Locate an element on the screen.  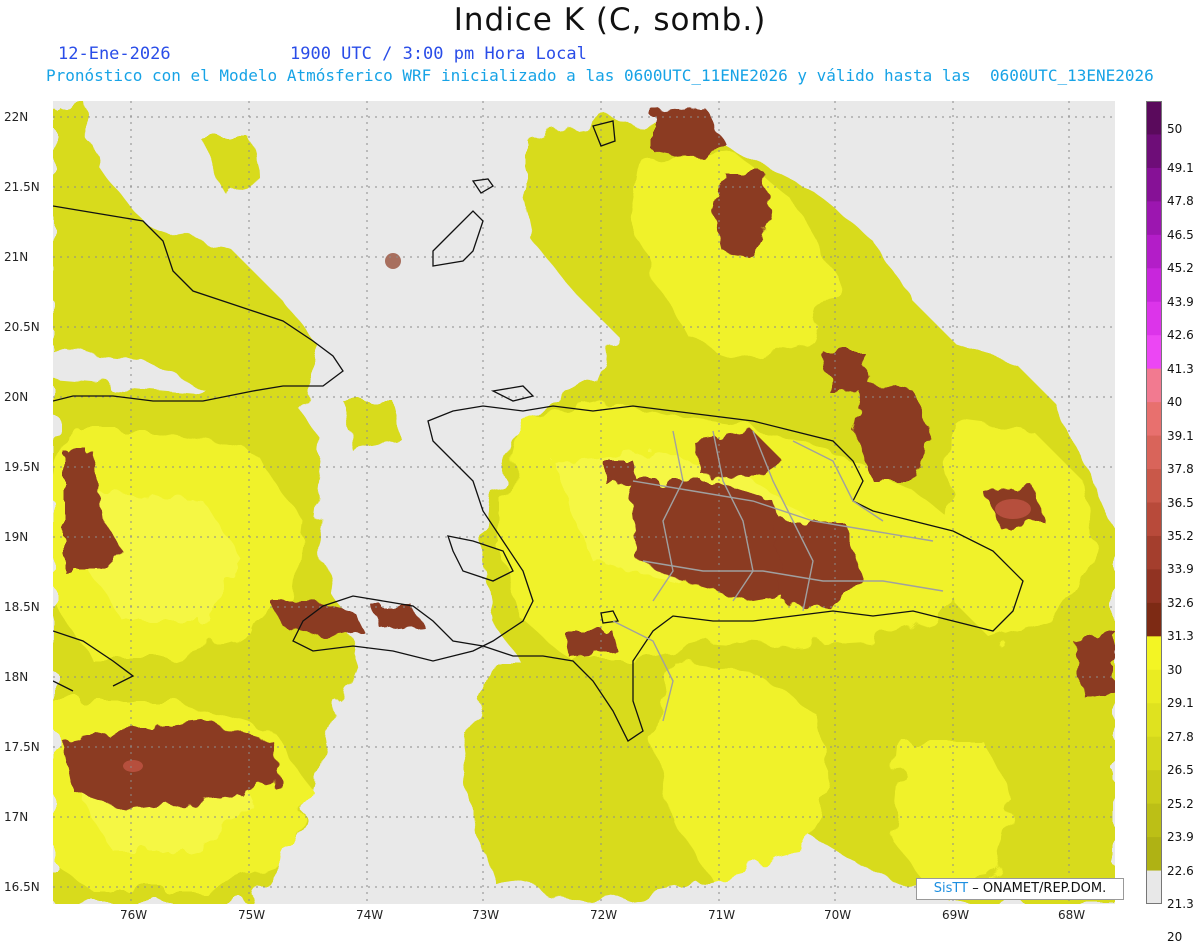
lon-label: 74W is located at coordinates (370, 915).